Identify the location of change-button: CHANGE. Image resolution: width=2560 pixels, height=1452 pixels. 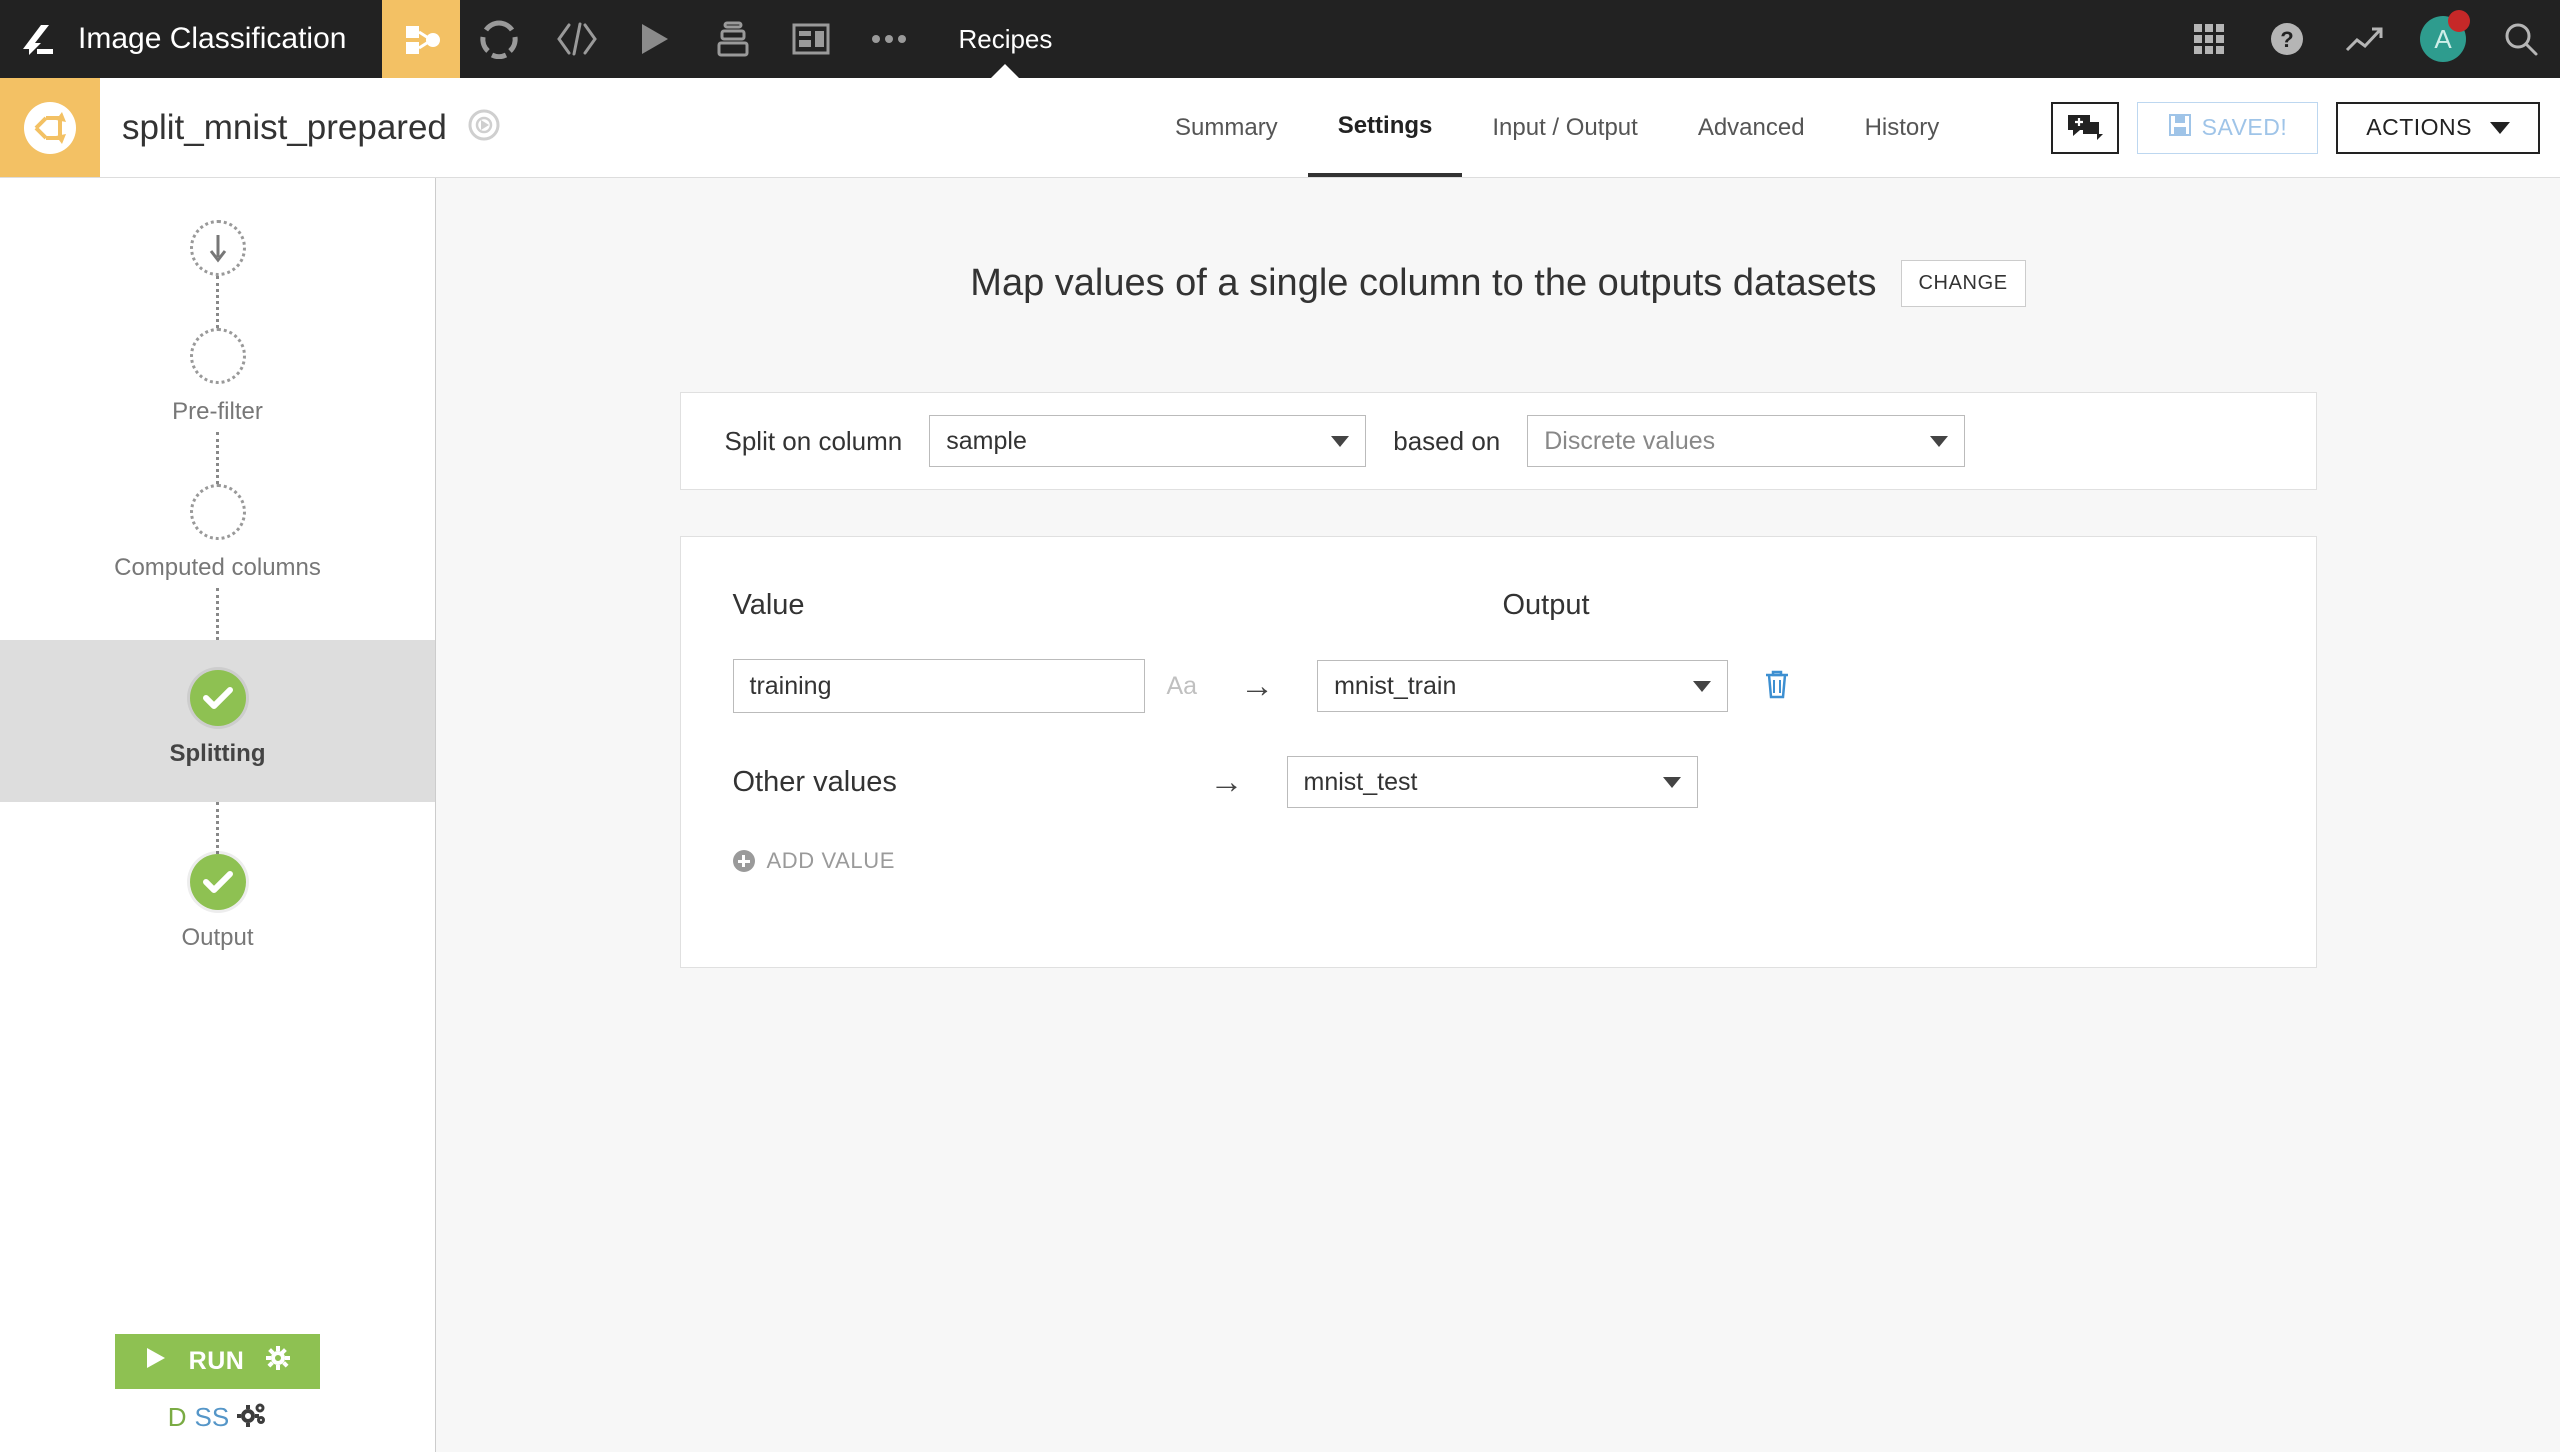
(1963, 283).